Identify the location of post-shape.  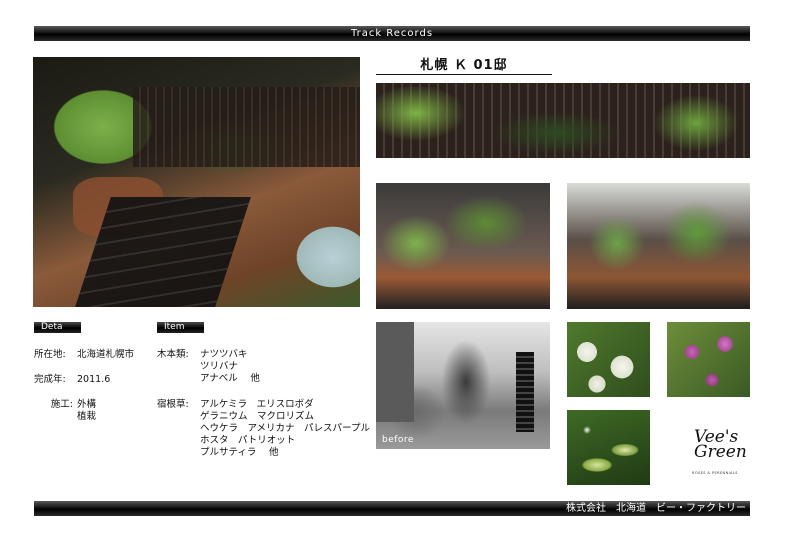
(525, 392).